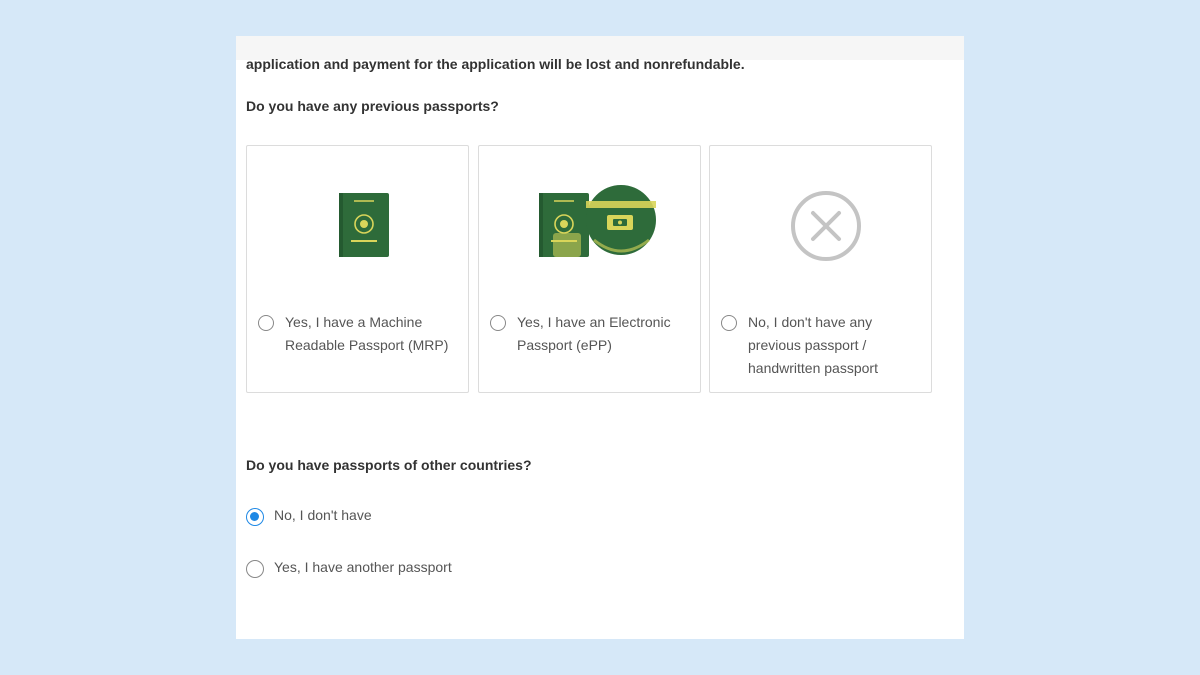 The width and height of the screenshot is (1200, 675). What do you see at coordinates (589, 269) in the screenshot?
I see `epp-option-card: Yes, I have an Electronic Passport (ePP)` at bounding box center [589, 269].